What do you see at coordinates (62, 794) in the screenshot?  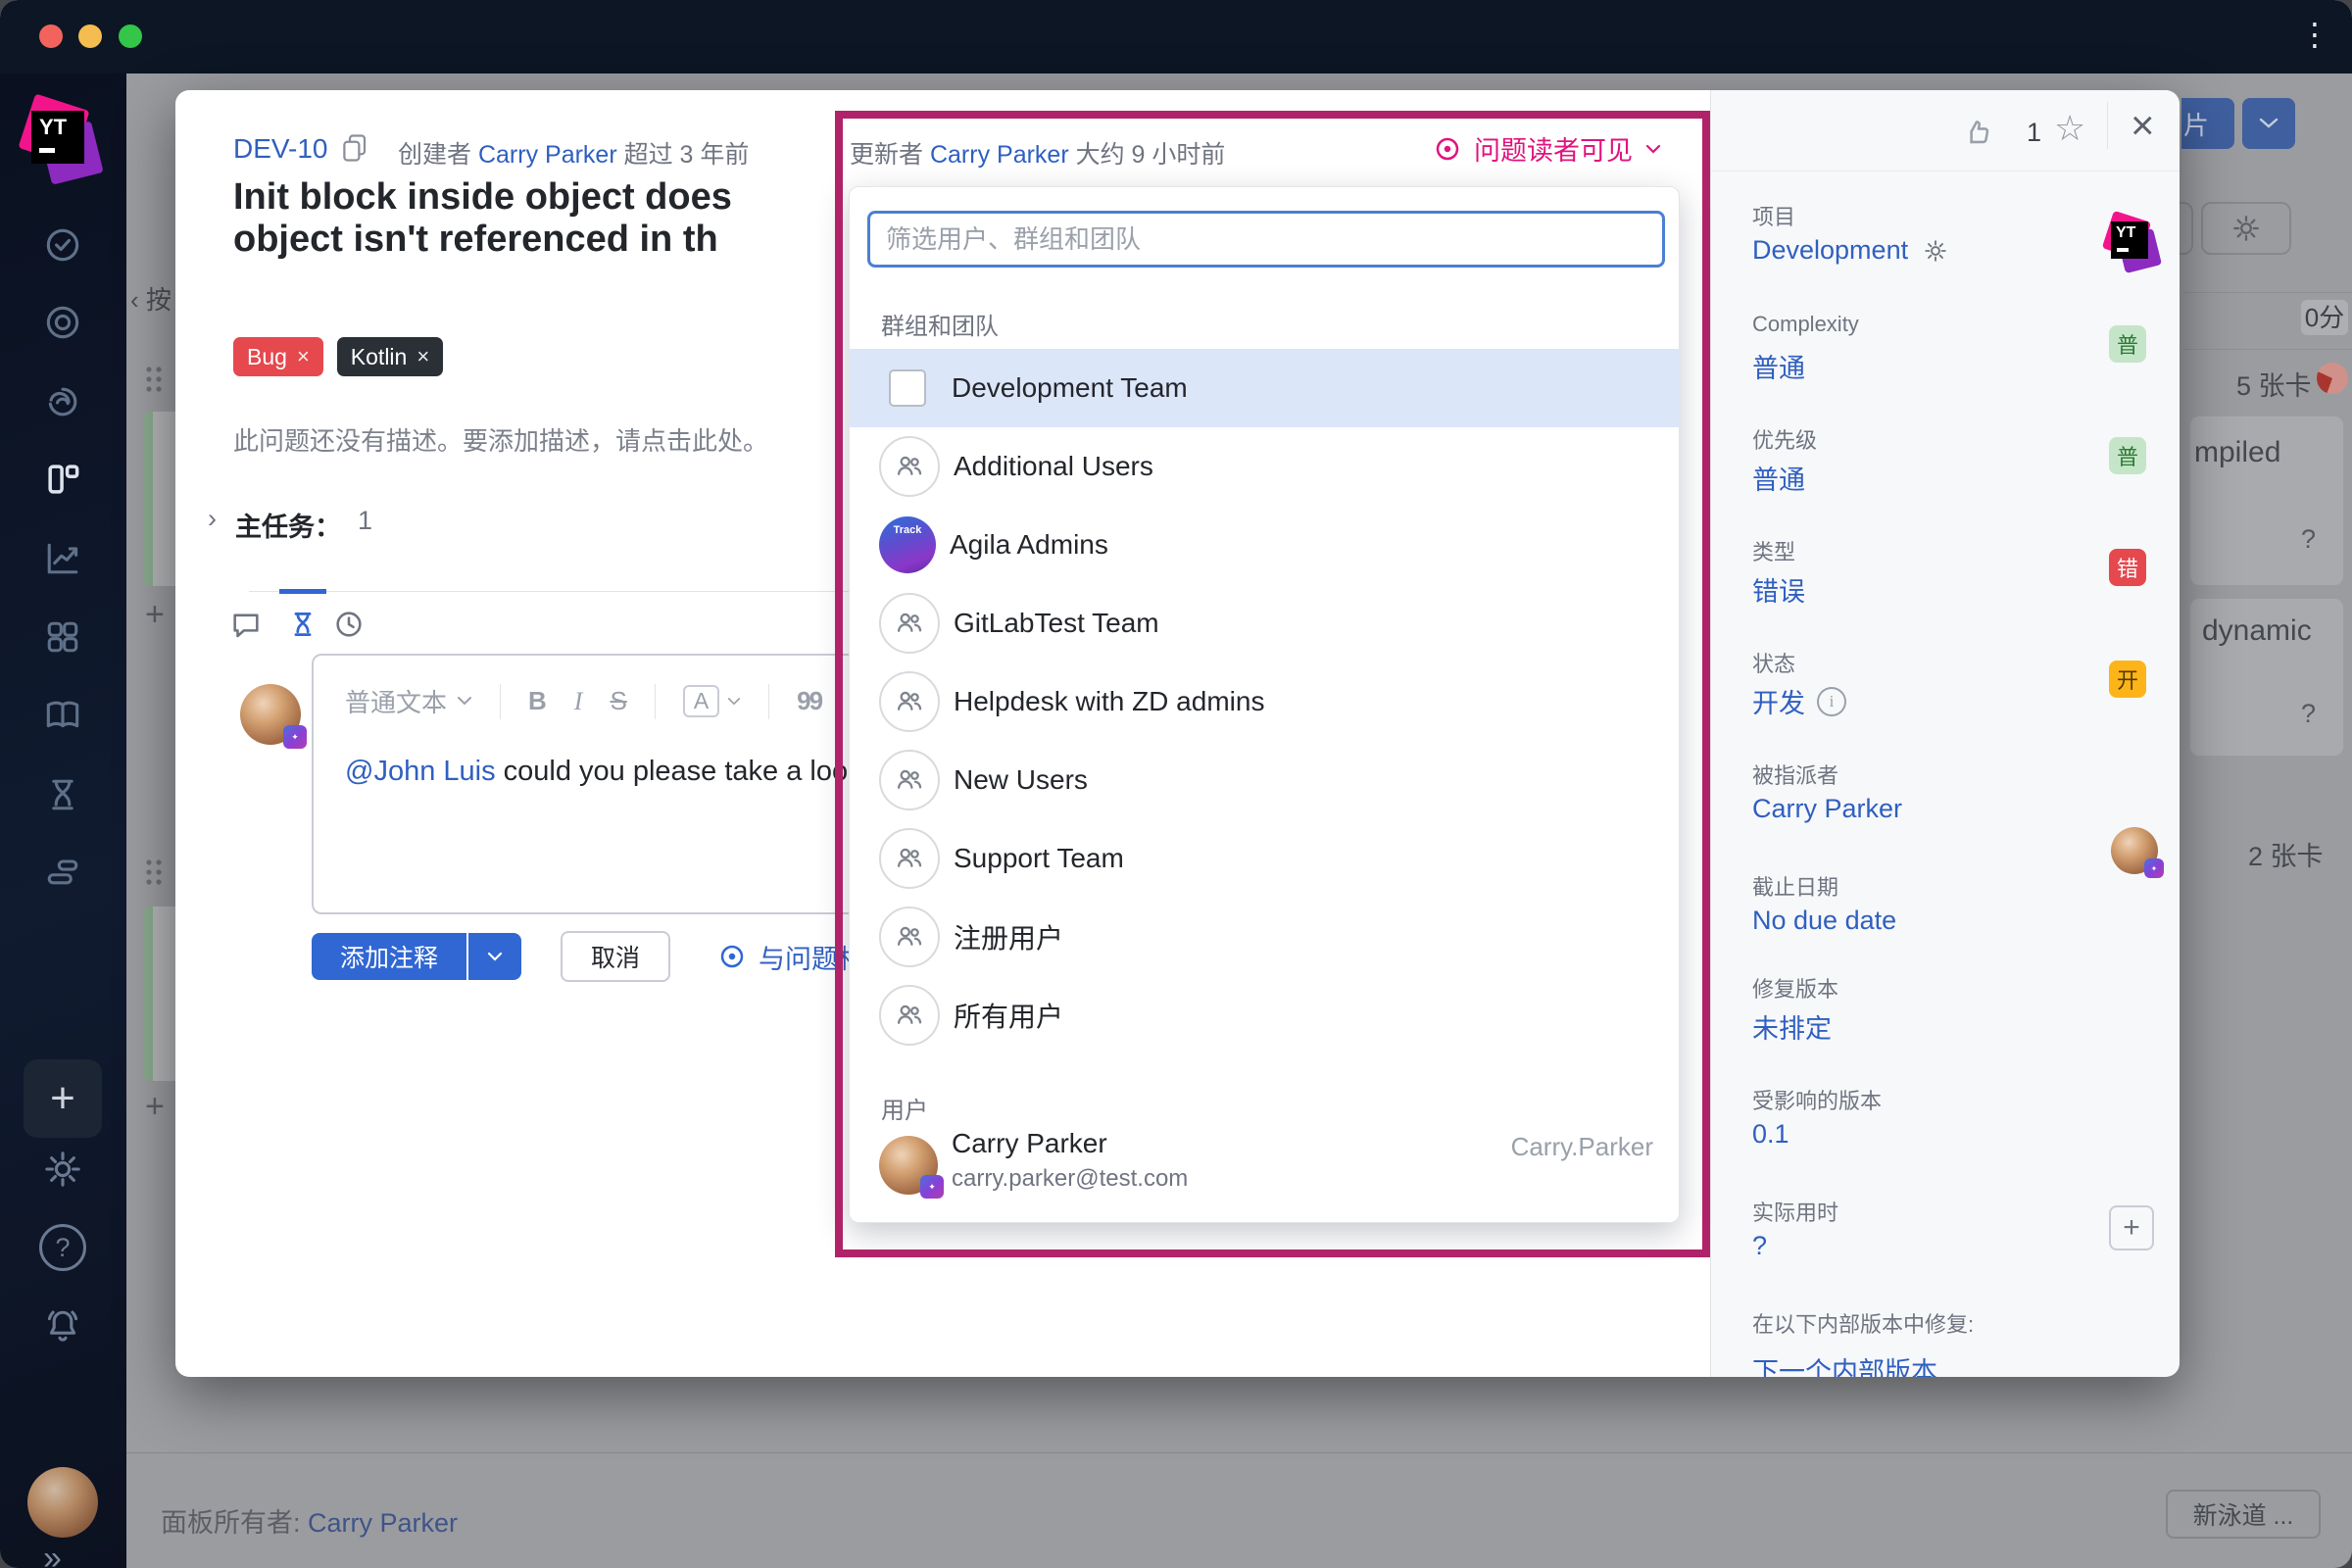 I see `sidebar-item-timesheets` at bounding box center [62, 794].